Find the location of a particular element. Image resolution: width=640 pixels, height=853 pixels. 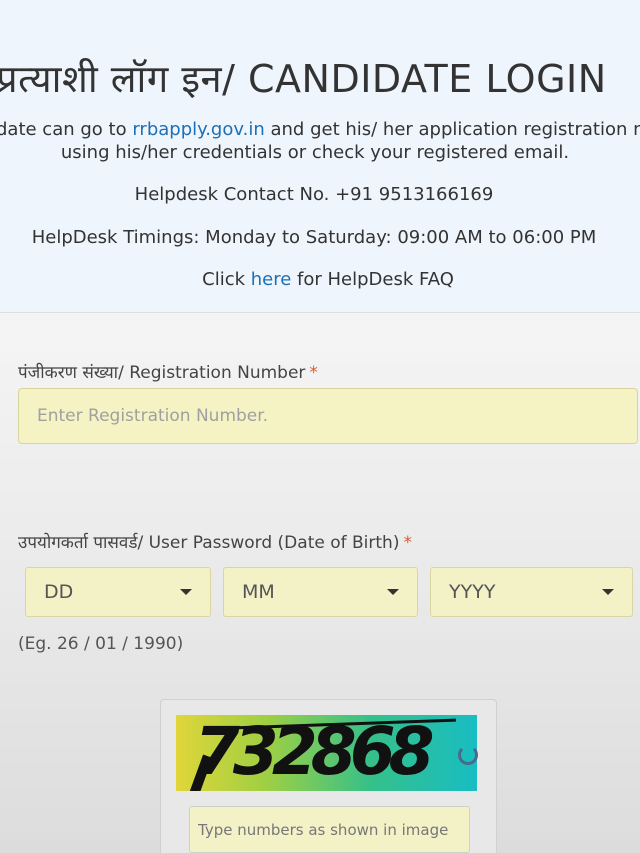

registration-number-label: पंजीकरण संख्या/ Registration Number * is located at coordinates (168, 371).